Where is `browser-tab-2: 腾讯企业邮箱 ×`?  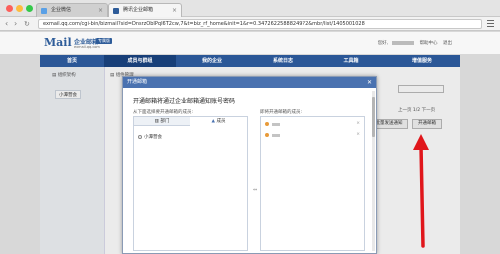
browser-tab-2: 腾讯企业邮箱 × is located at coordinates (145, 10).